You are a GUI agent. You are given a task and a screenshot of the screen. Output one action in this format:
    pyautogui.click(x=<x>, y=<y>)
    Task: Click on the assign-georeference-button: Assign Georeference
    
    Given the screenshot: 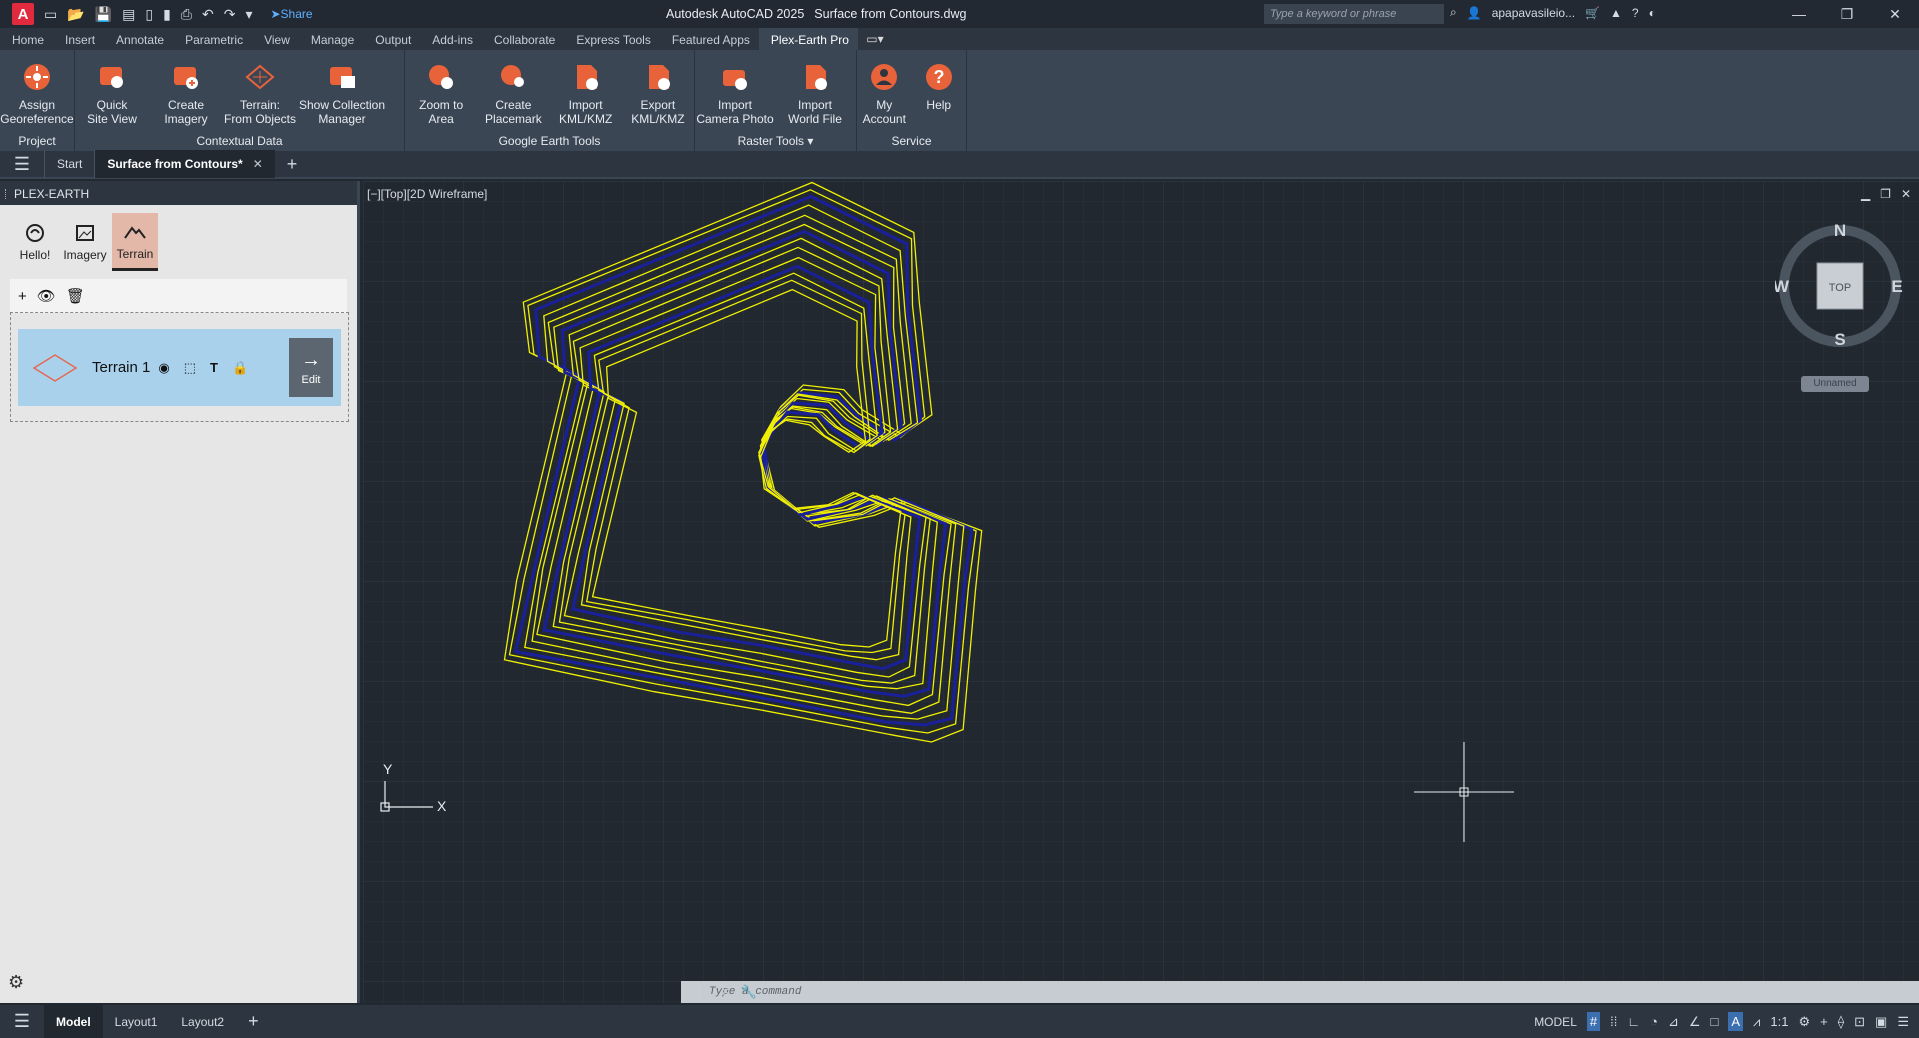 What is the action you would take?
    pyautogui.click(x=37, y=90)
    